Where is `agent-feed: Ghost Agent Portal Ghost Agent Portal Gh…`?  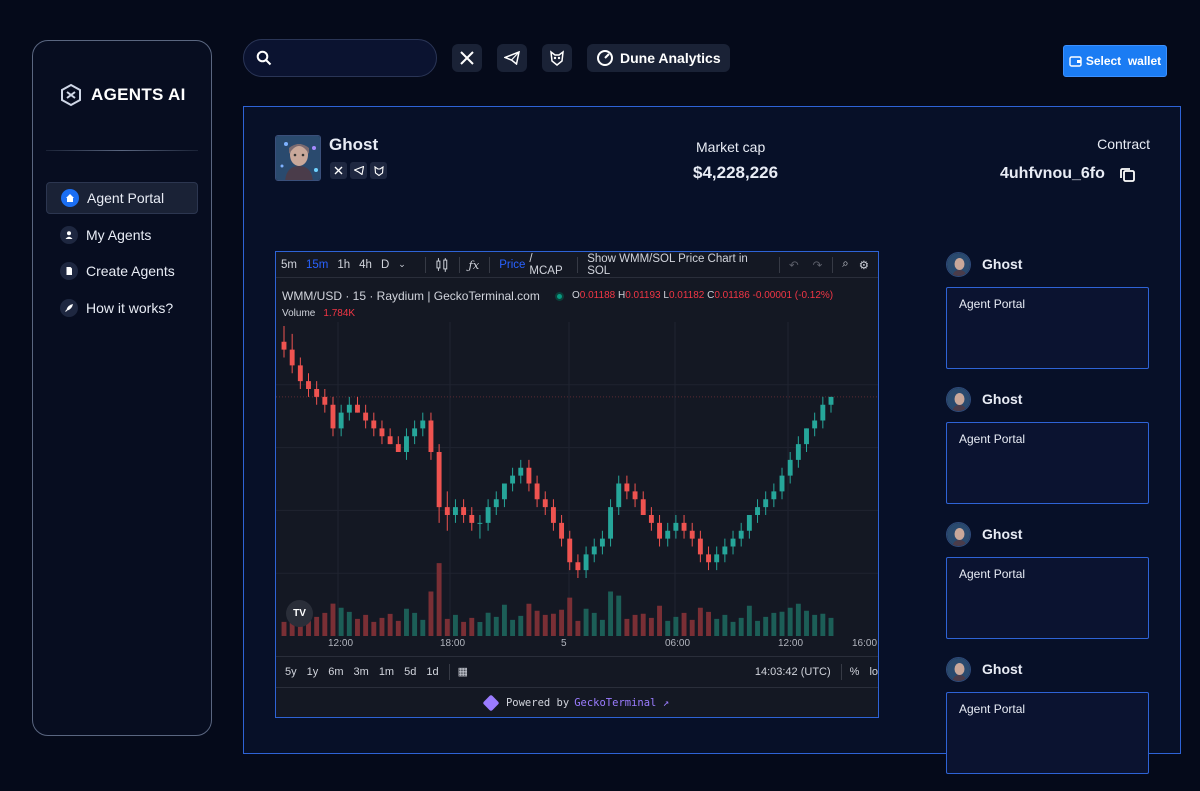
agent-feed: Ghost Agent Portal Ghost Agent Portal Gh… is located at coordinates (1048, 521).